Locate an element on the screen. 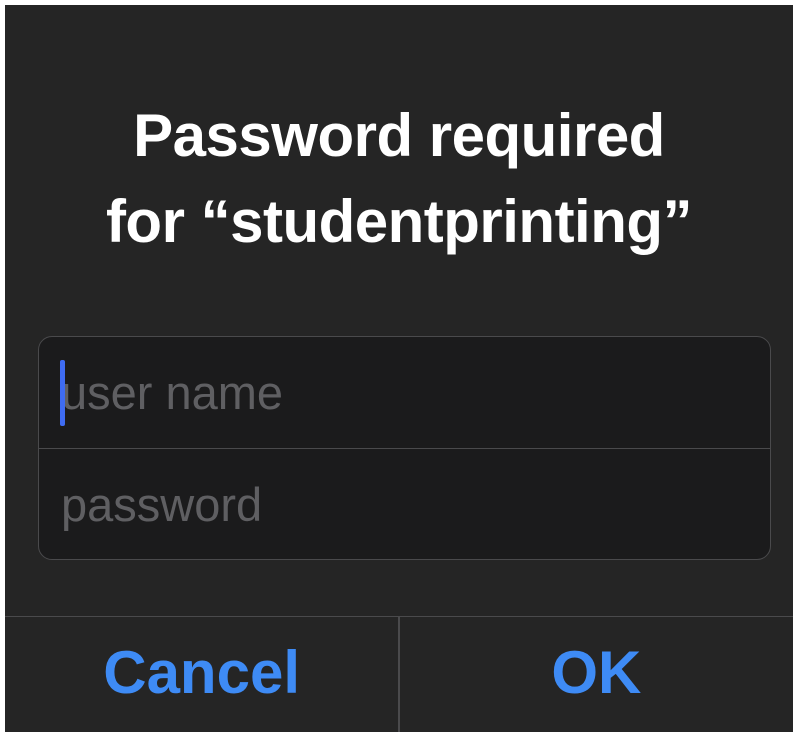 This screenshot has height=735, width=798. username-field-row is located at coordinates (404, 392).